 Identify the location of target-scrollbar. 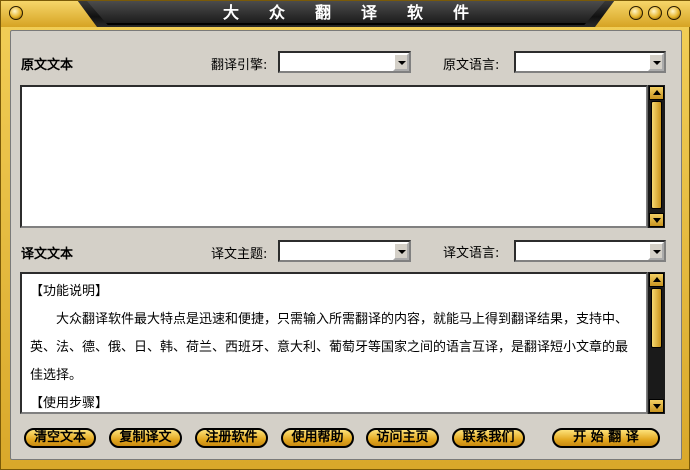
(656, 343).